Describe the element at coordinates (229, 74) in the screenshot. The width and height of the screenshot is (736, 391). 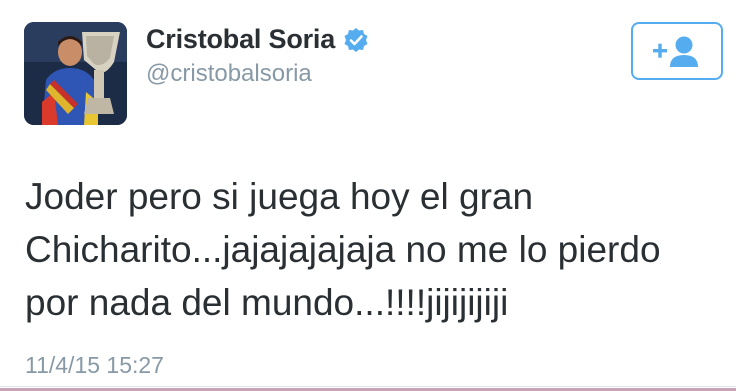
I see `author-handle: @cristobalsoria` at that location.